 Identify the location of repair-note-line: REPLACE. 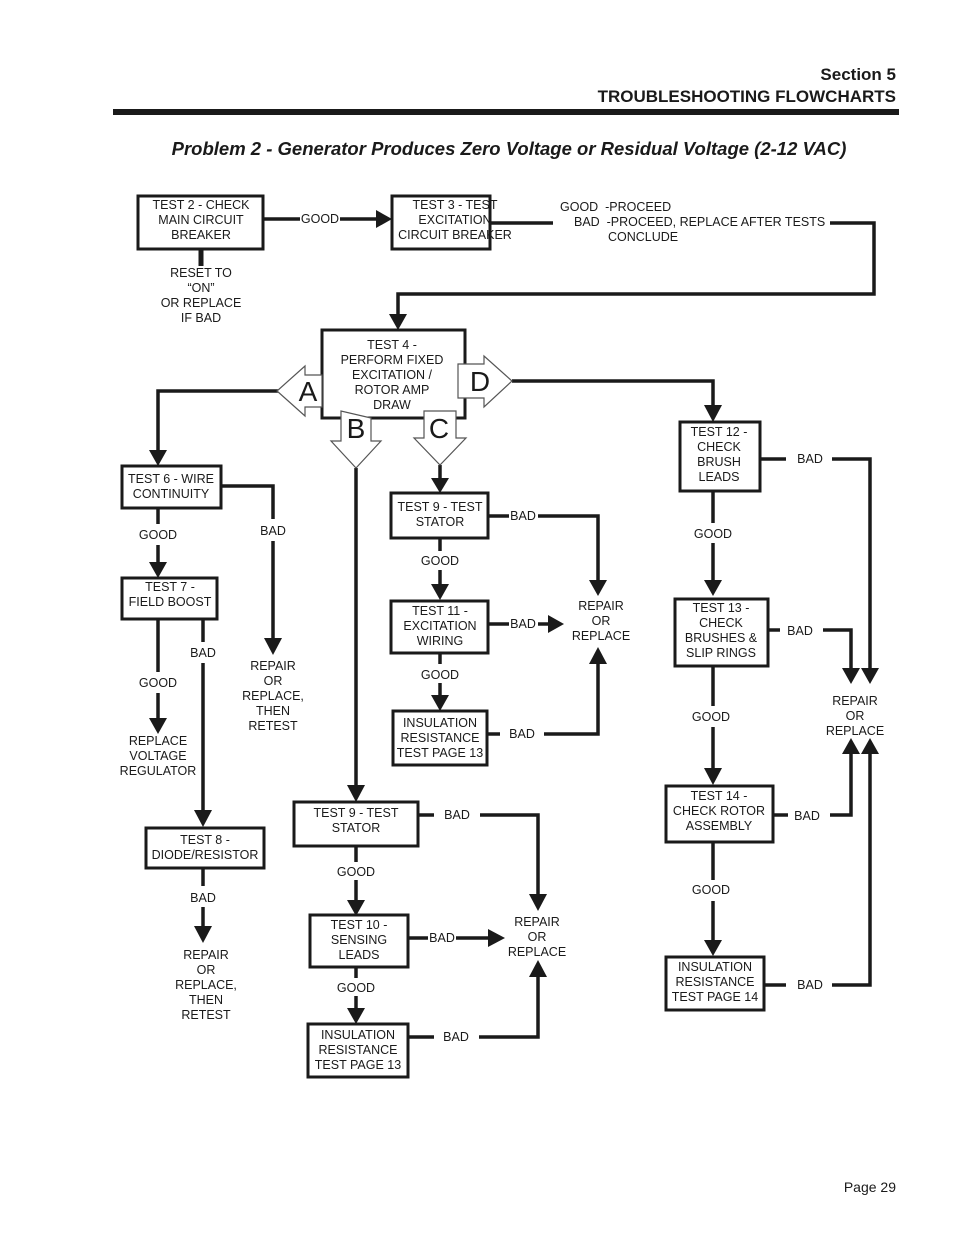
(537, 952).